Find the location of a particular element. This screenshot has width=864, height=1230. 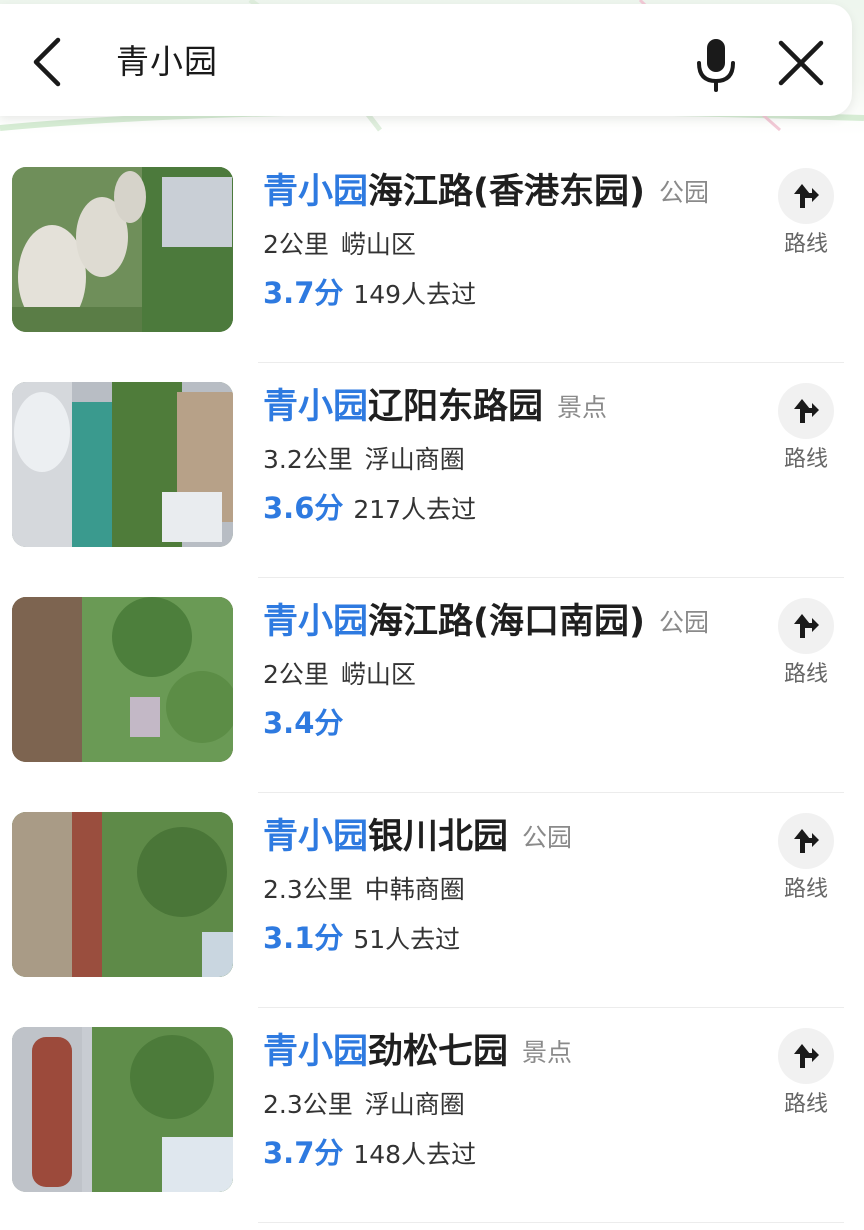

back-arrow-icon is located at coordinates (48, 62).